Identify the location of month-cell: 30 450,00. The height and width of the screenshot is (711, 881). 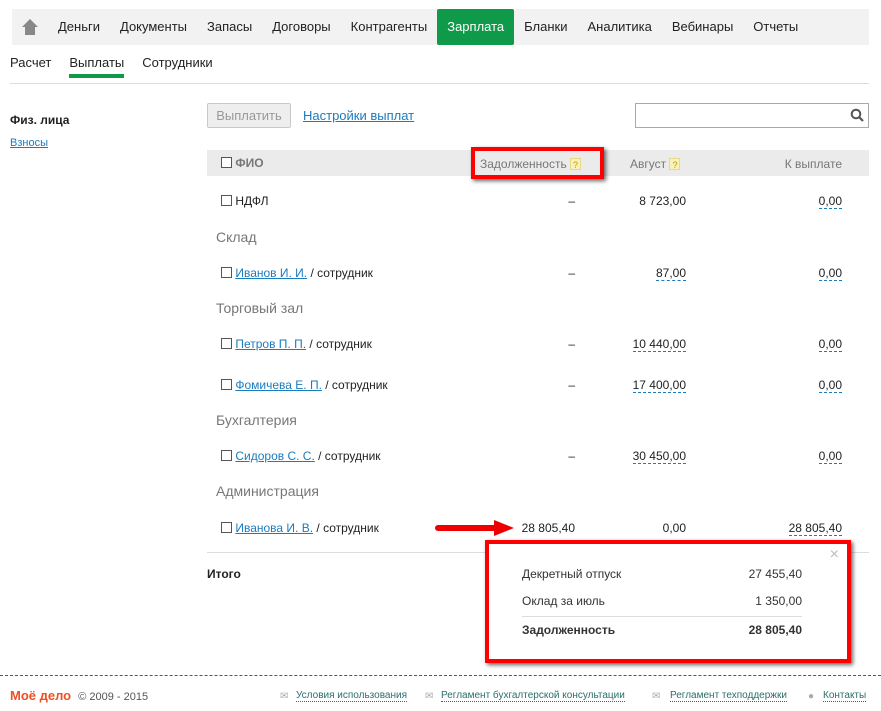
(631, 456).